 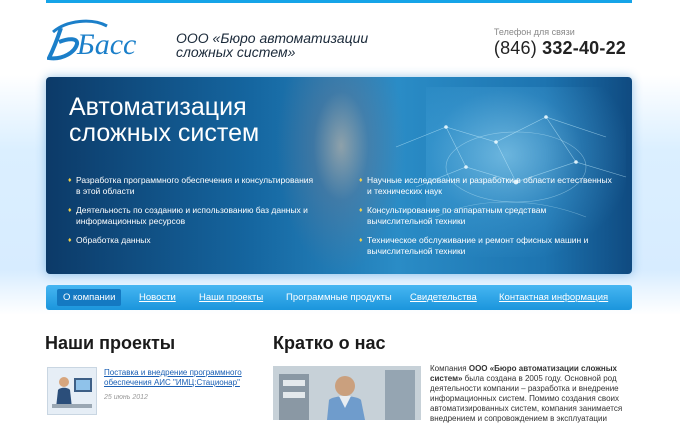 I want to click on nav-item-about: О компании, so click(x=89, y=297).